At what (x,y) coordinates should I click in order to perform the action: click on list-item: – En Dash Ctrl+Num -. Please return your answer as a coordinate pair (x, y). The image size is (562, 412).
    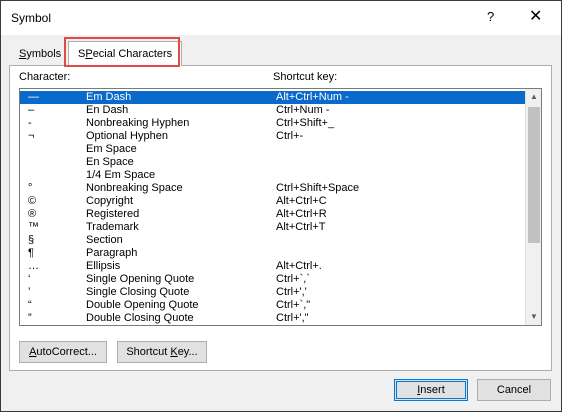
    Looking at the image, I should click on (272, 110).